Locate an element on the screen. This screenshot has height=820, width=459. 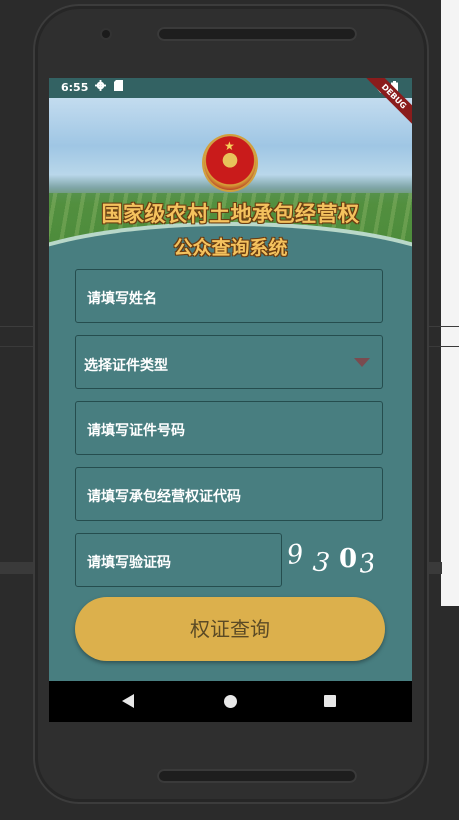
cert-code-input: 请填写承包经营权证代码 is located at coordinates (229, 494).